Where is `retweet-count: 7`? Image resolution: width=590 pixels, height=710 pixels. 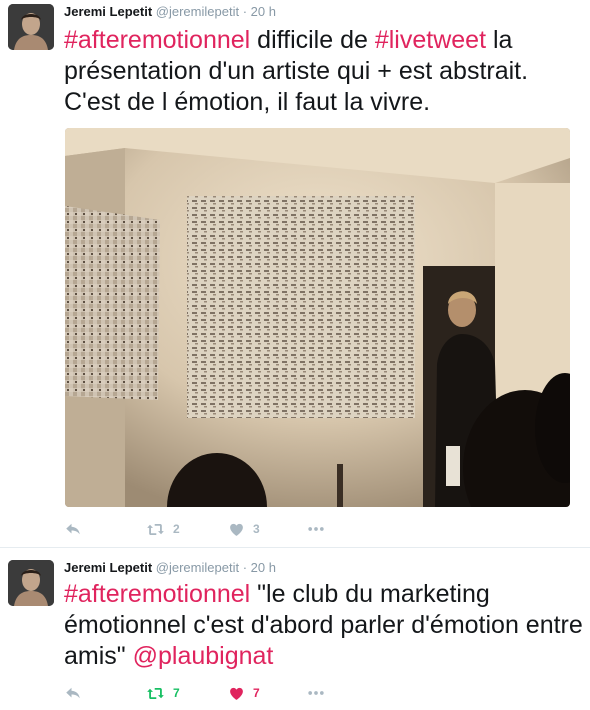
retweet-count: 7 is located at coordinates (176, 693).